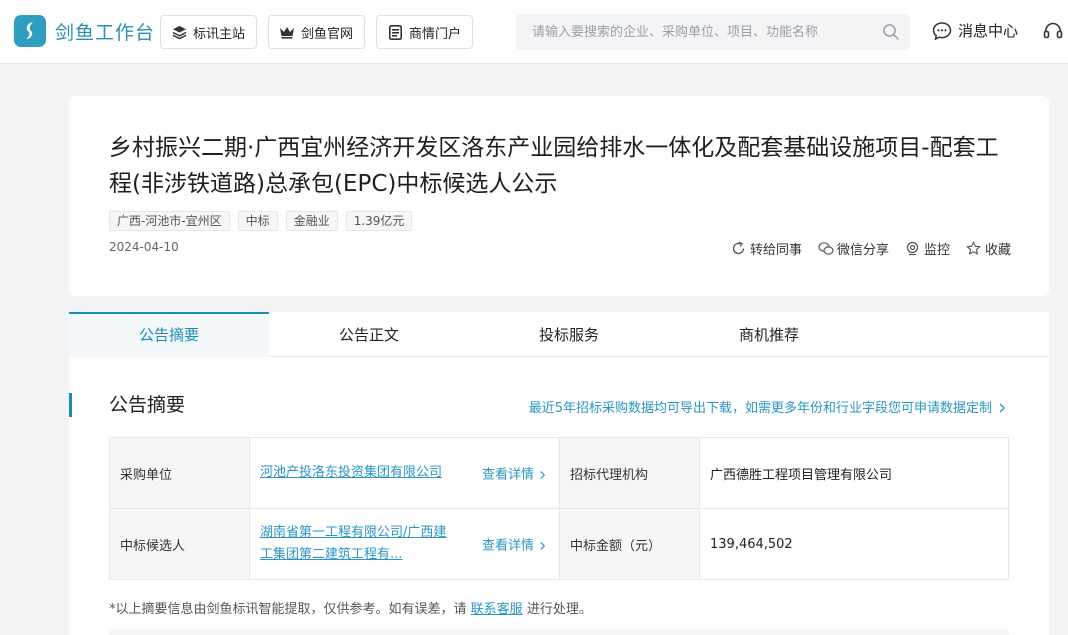 Image resolution: width=1068 pixels, height=635 pixels. Describe the element at coordinates (30, 31) in the screenshot. I see `swordfish-logo-icon` at that location.